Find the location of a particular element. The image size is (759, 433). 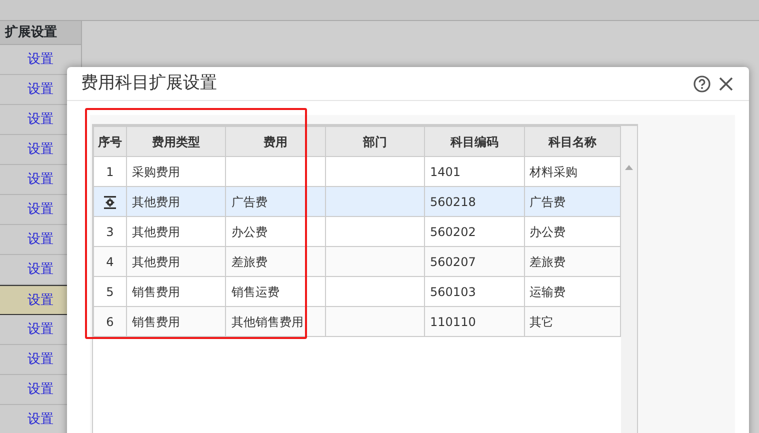

table-cell: 材料采购 is located at coordinates (554, 171).